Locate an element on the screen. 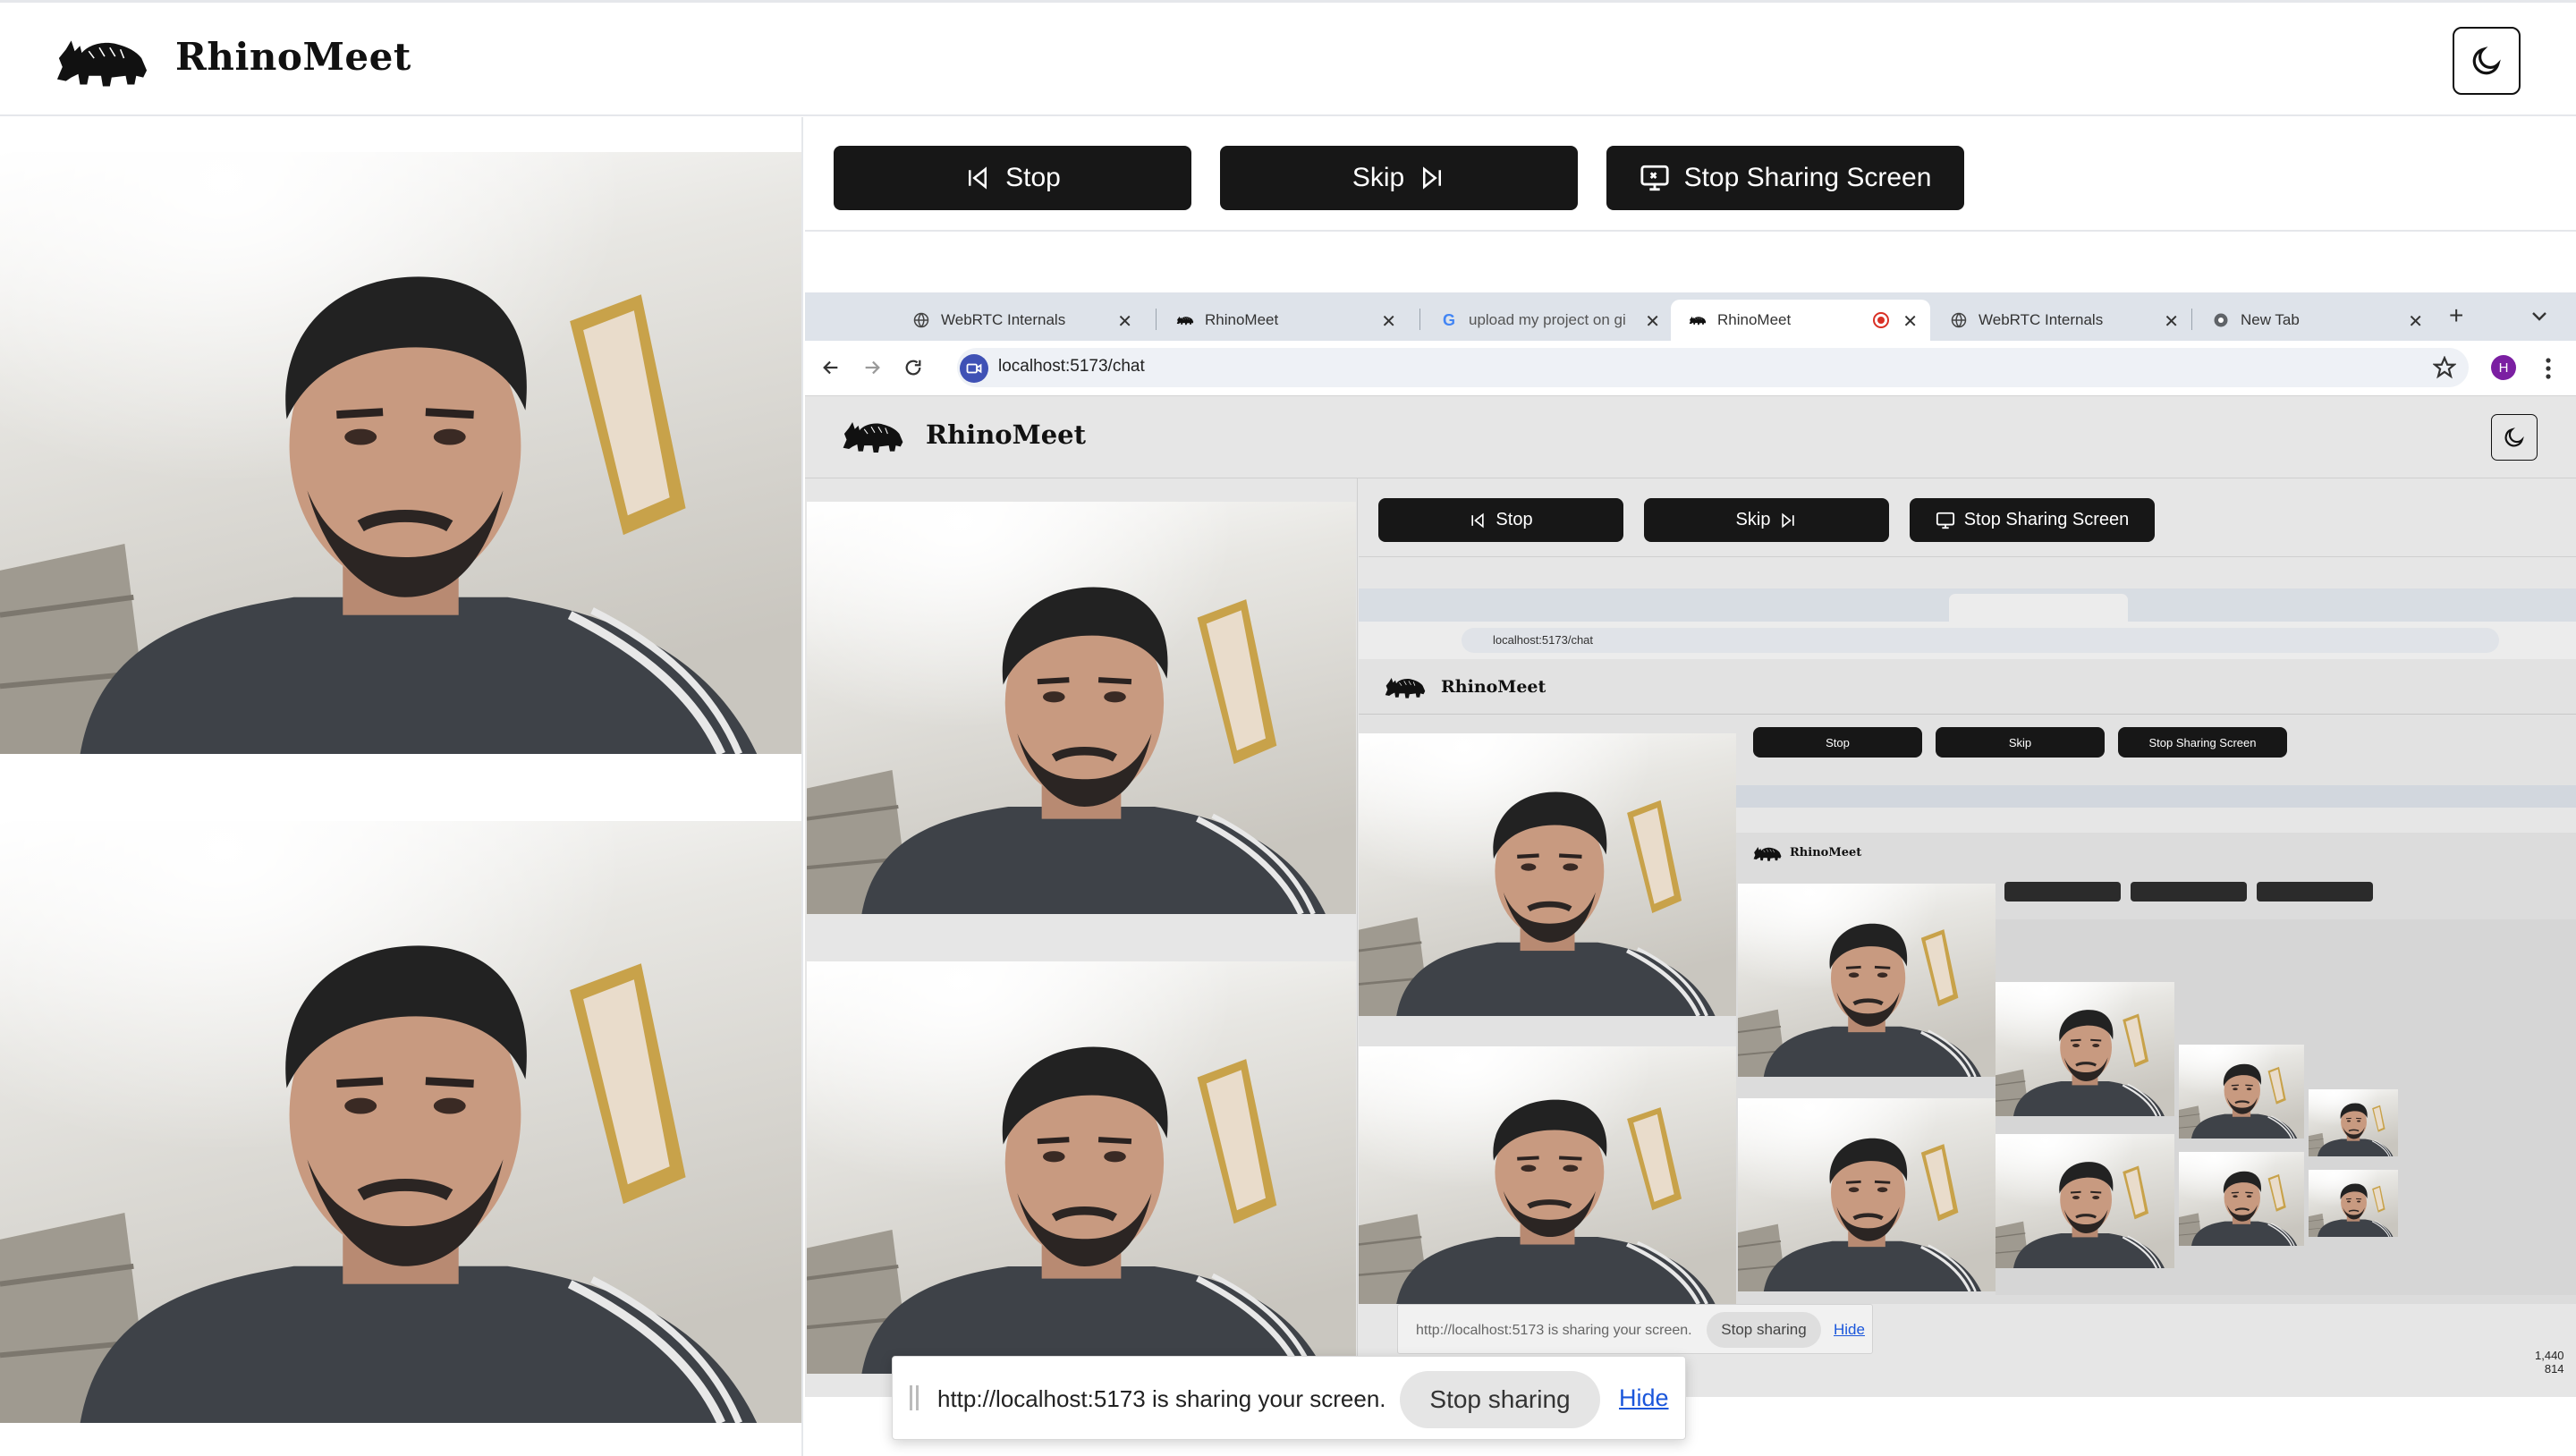 The width and height of the screenshot is (2576, 1456). skip-back-icon is located at coordinates (978, 178).